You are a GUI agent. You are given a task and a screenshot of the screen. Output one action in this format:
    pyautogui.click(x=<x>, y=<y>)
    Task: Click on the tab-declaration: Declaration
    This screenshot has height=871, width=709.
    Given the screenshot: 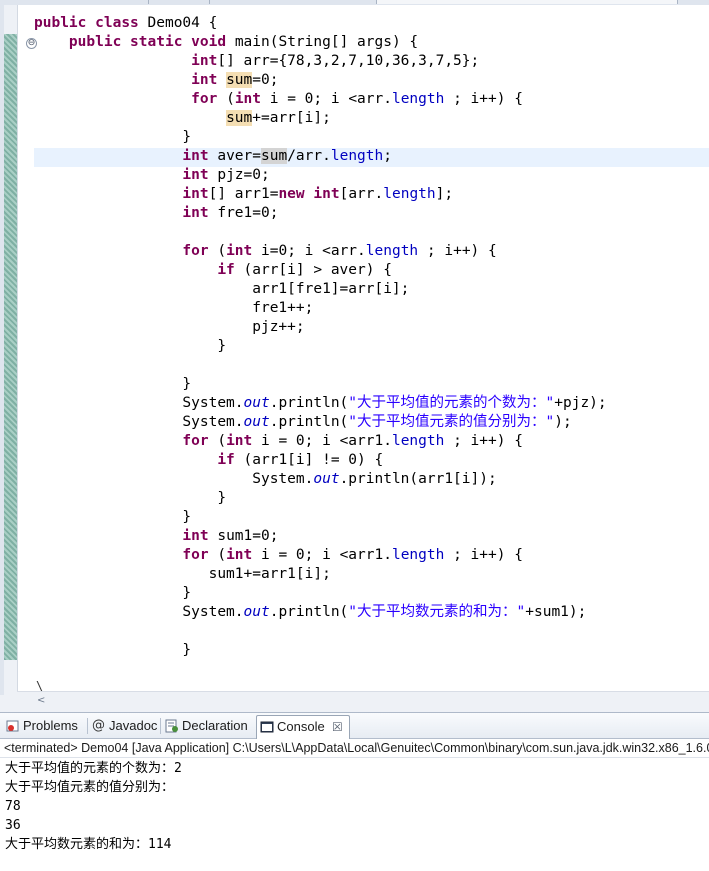 What is the action you would take?
    pyautogui.click(x=208, y=727)
    